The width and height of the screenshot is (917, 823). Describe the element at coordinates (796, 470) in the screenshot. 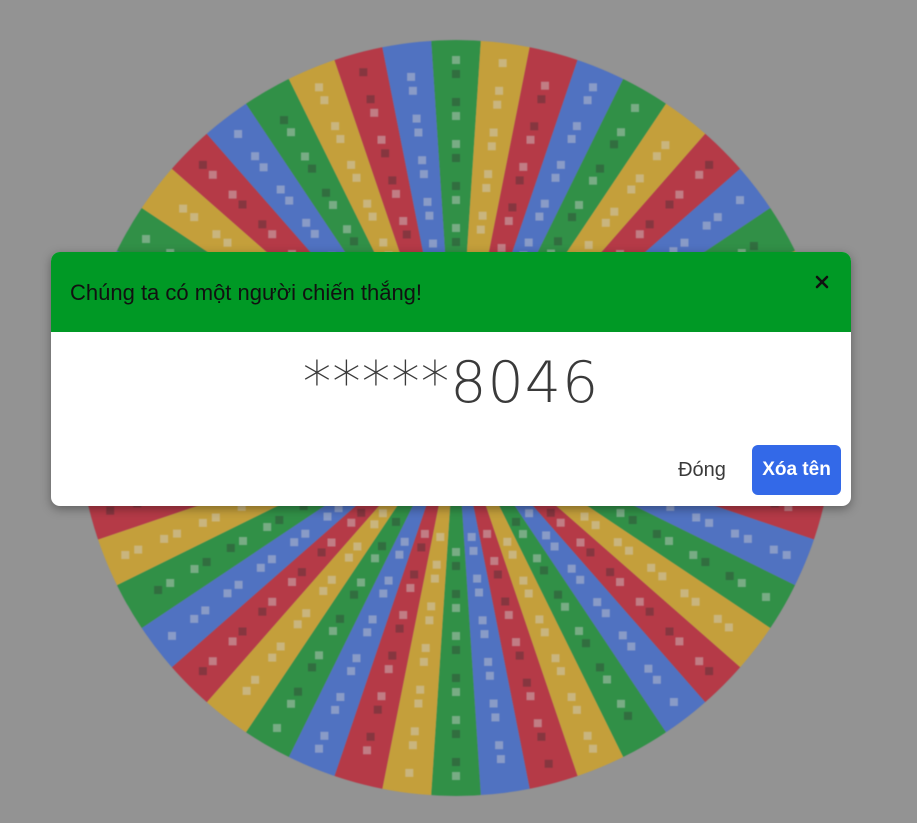

I see `remove-name-button: Xóa tên` at that location.